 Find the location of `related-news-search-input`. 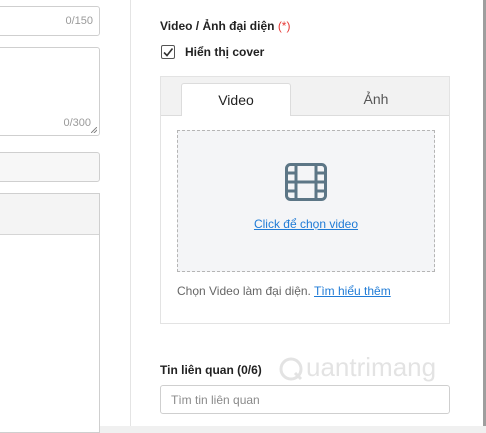

related-news-search-input is located at coordinates (305, 399).